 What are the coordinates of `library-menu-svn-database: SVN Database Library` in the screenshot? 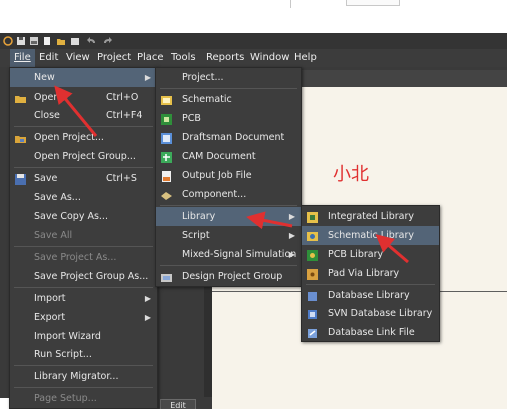 It's located at (370, 313).